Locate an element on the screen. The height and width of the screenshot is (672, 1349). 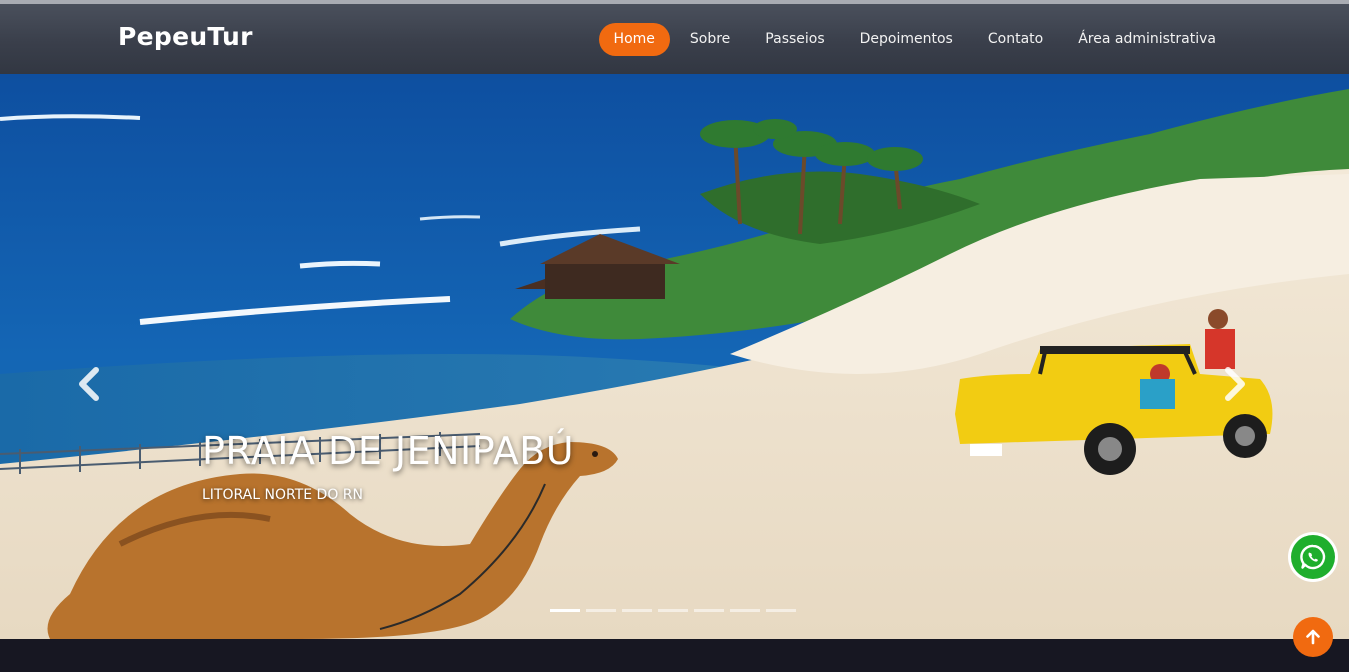
whatsapp-icon-wrap is located at coordinates (1313, 557).